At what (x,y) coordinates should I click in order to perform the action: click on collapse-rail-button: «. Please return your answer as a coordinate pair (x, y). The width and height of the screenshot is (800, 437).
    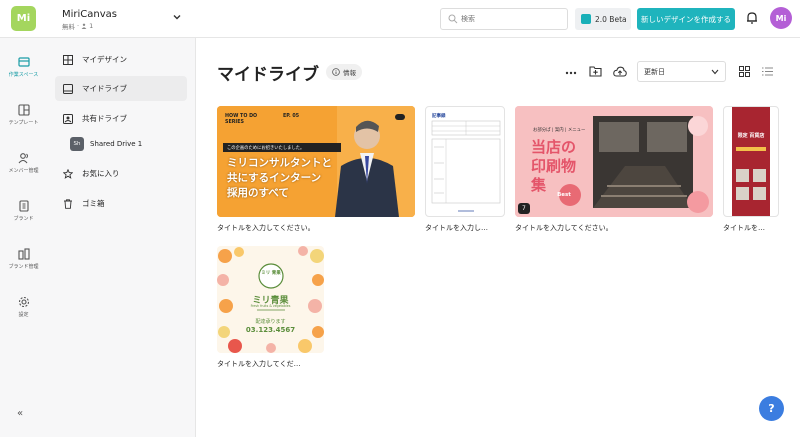
    Looking at the image, I should click on (20, 413).